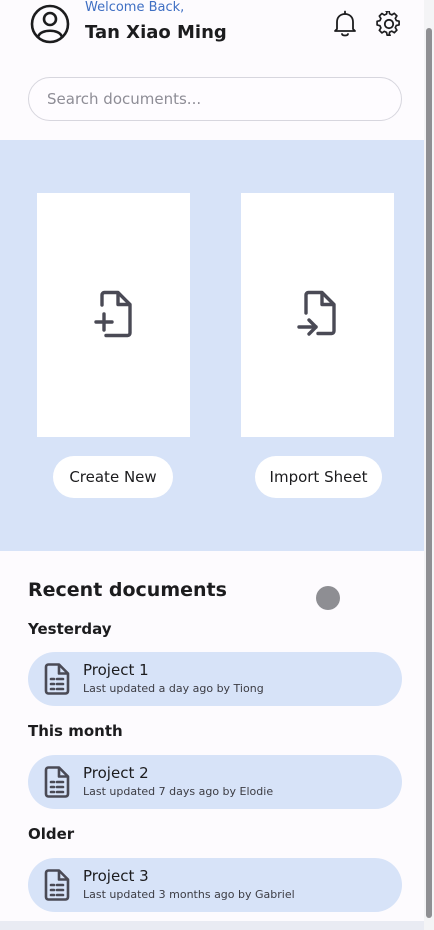 This screenshot has width=434, height=930. I want to click on document-meta: Last updated 3 months ago by Gabriel, so click(189, 894).